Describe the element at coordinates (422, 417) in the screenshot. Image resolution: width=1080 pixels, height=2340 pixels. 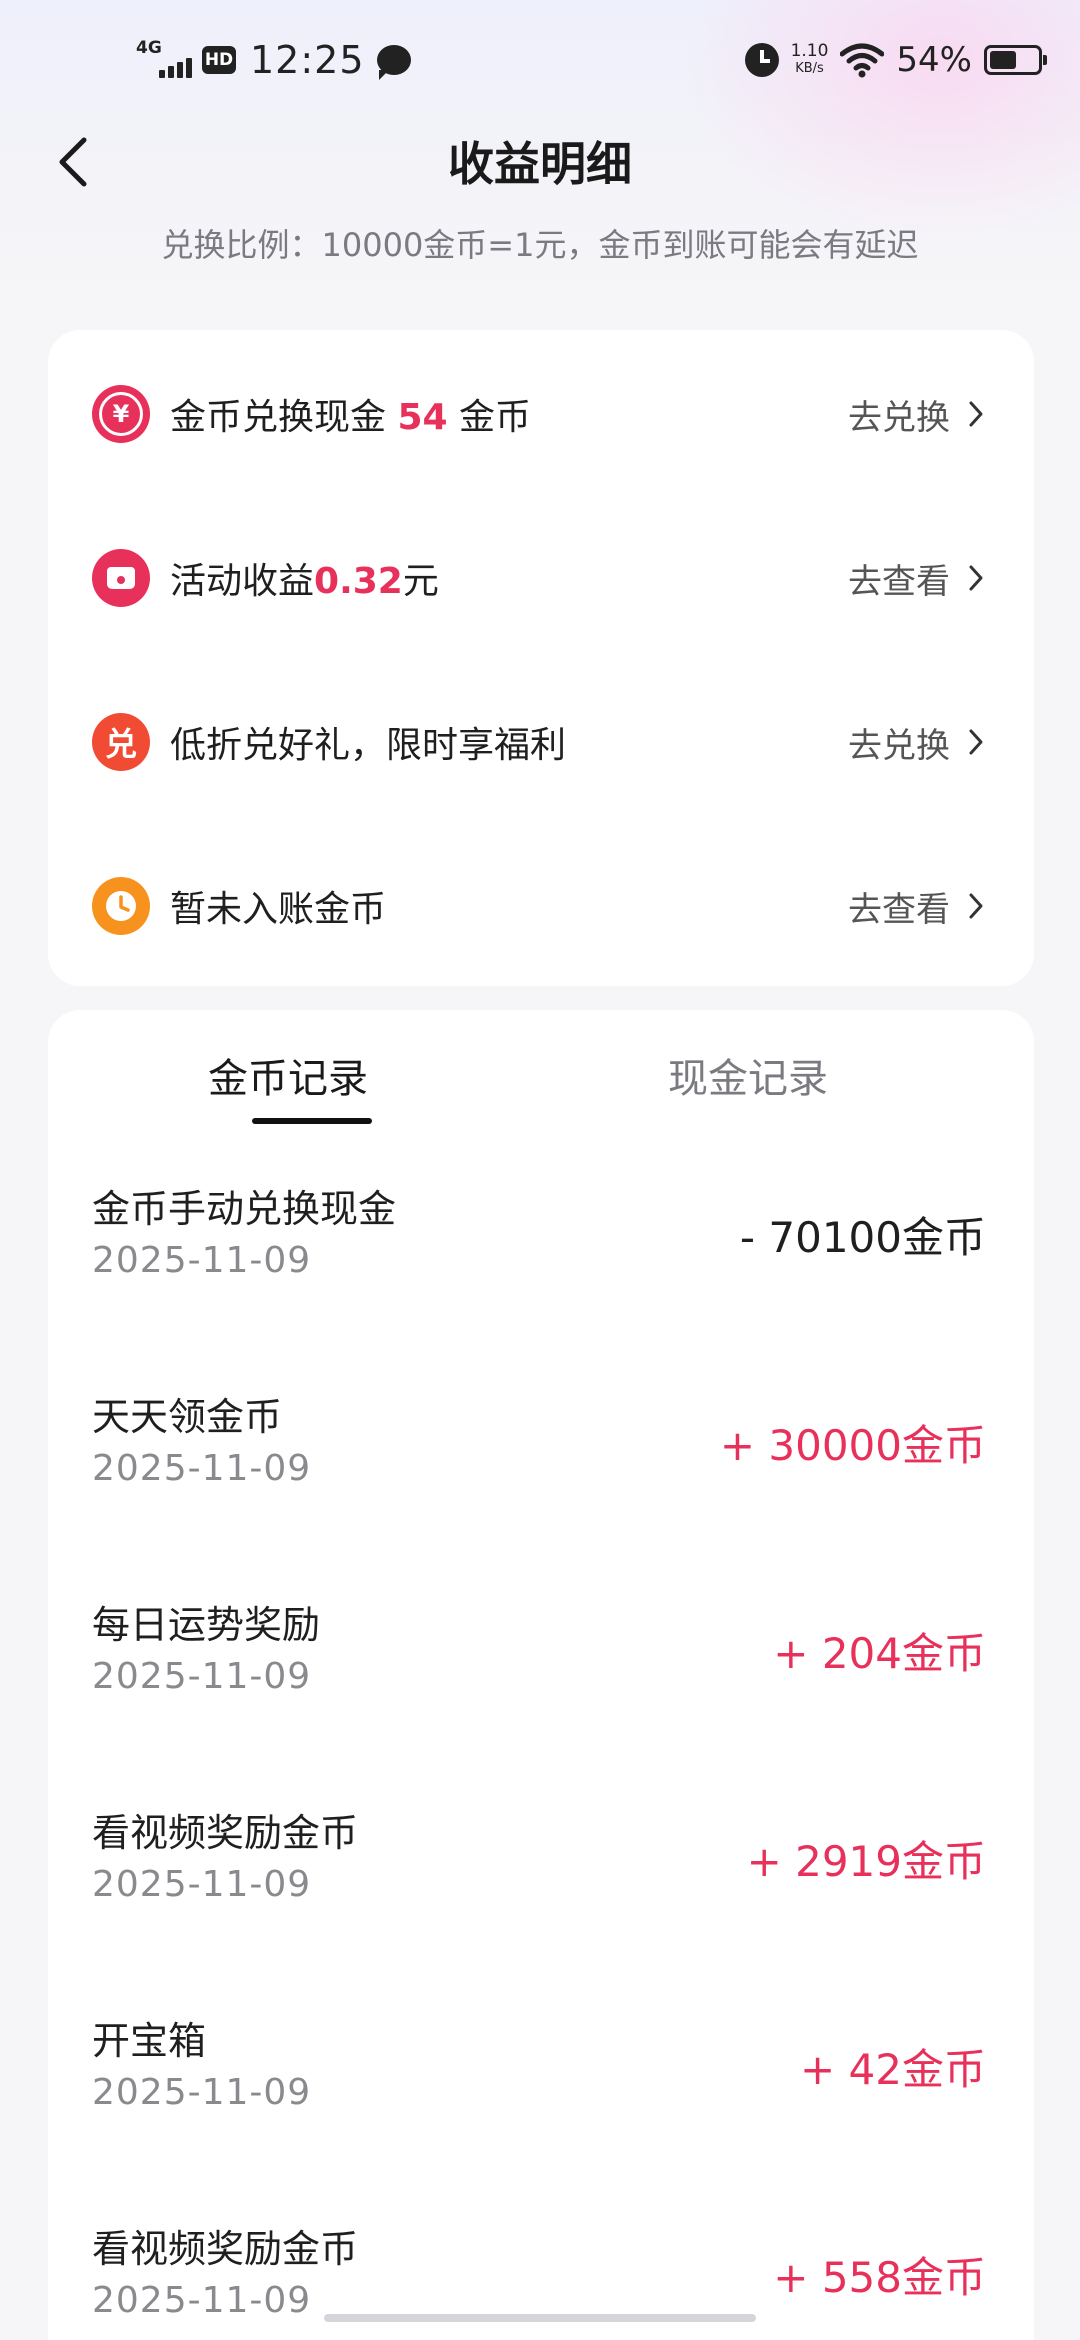
I see `coin-balance: 54` at that location.